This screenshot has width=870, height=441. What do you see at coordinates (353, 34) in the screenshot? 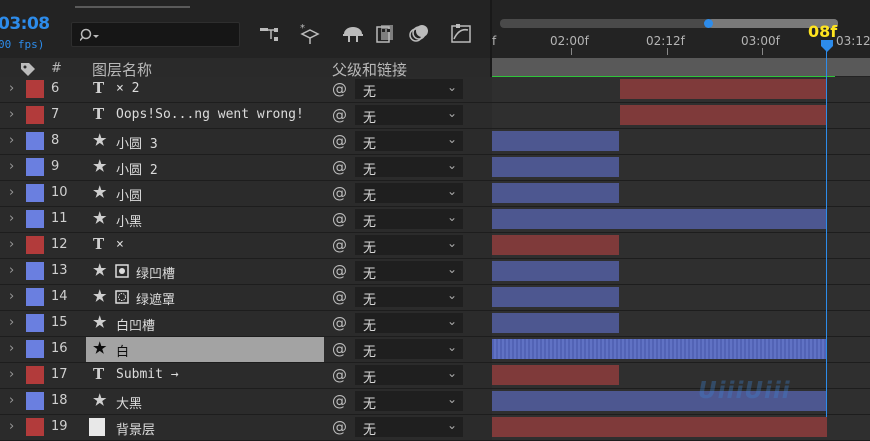
I see `shy-layer-icon` at bounding box center [353, 34].